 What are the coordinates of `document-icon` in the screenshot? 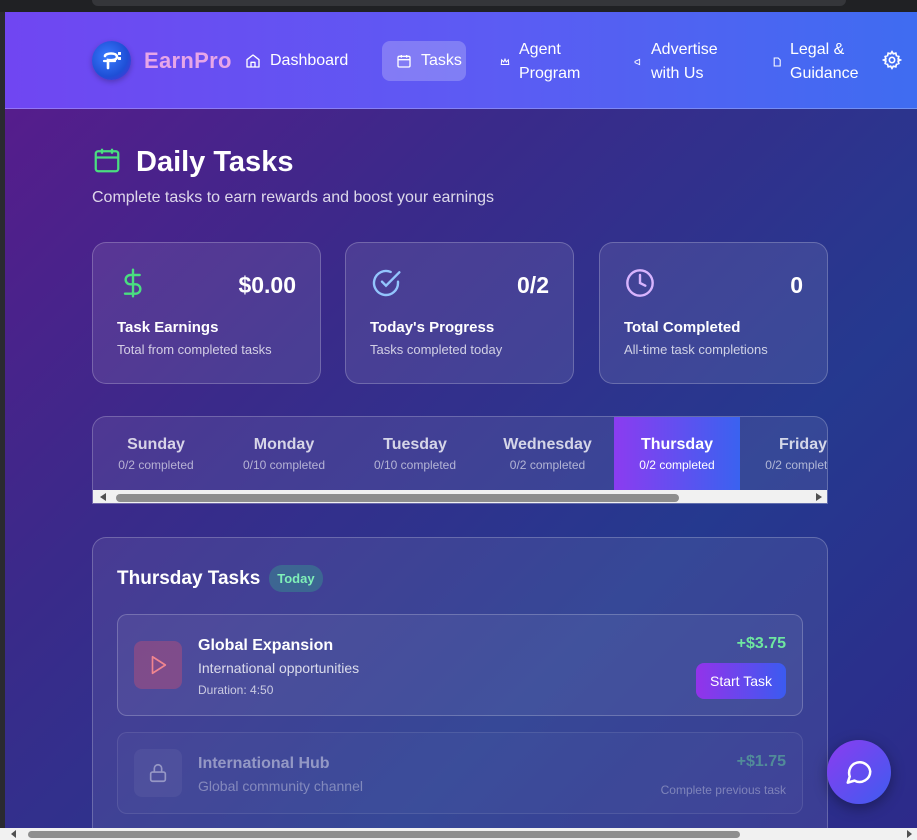 It's located at (777, 62).